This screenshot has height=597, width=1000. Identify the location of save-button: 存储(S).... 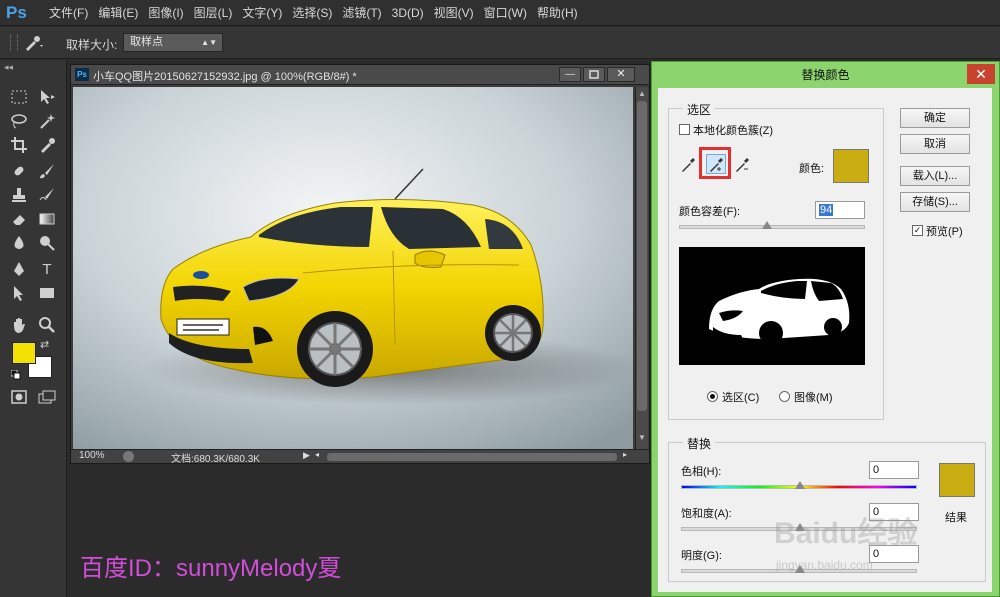
(935, 202).